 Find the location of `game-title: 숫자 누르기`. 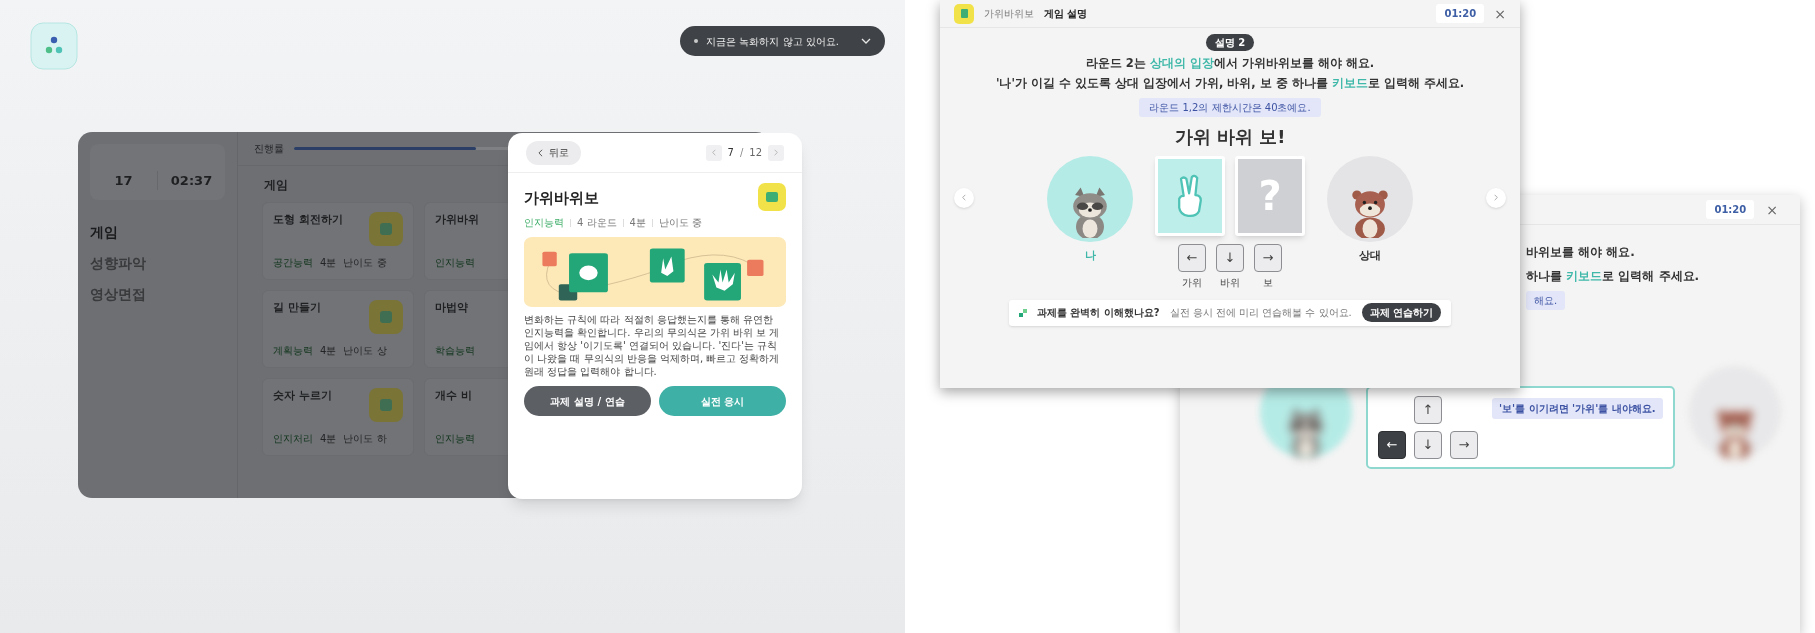

game-title: 숫자 누르기 is located at coordinates (302, 396).